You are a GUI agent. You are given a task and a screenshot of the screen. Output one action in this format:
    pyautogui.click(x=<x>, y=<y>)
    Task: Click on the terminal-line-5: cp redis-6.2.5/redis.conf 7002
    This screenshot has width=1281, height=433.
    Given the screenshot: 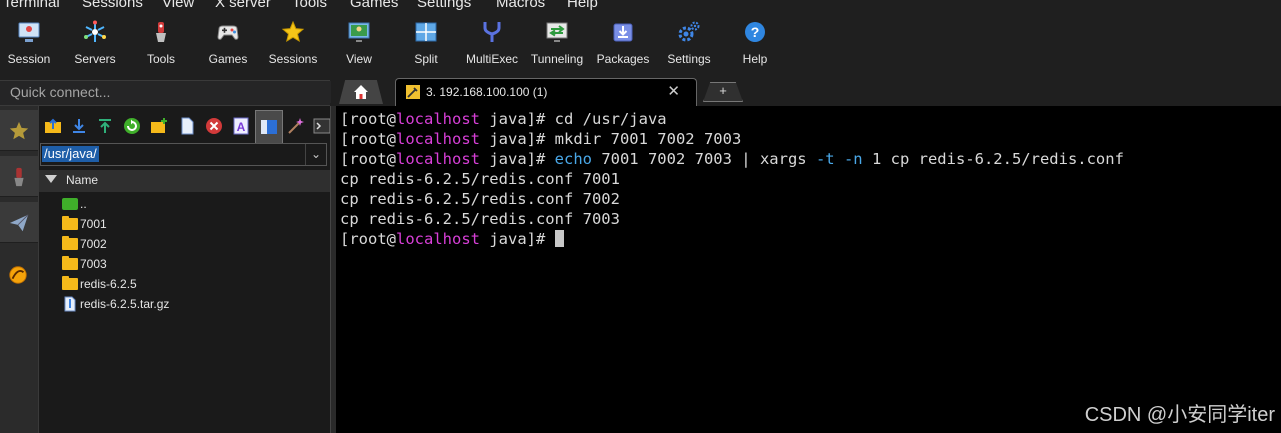 What is the action you would take?
    pyautogui.click(x=480, y=199)
    